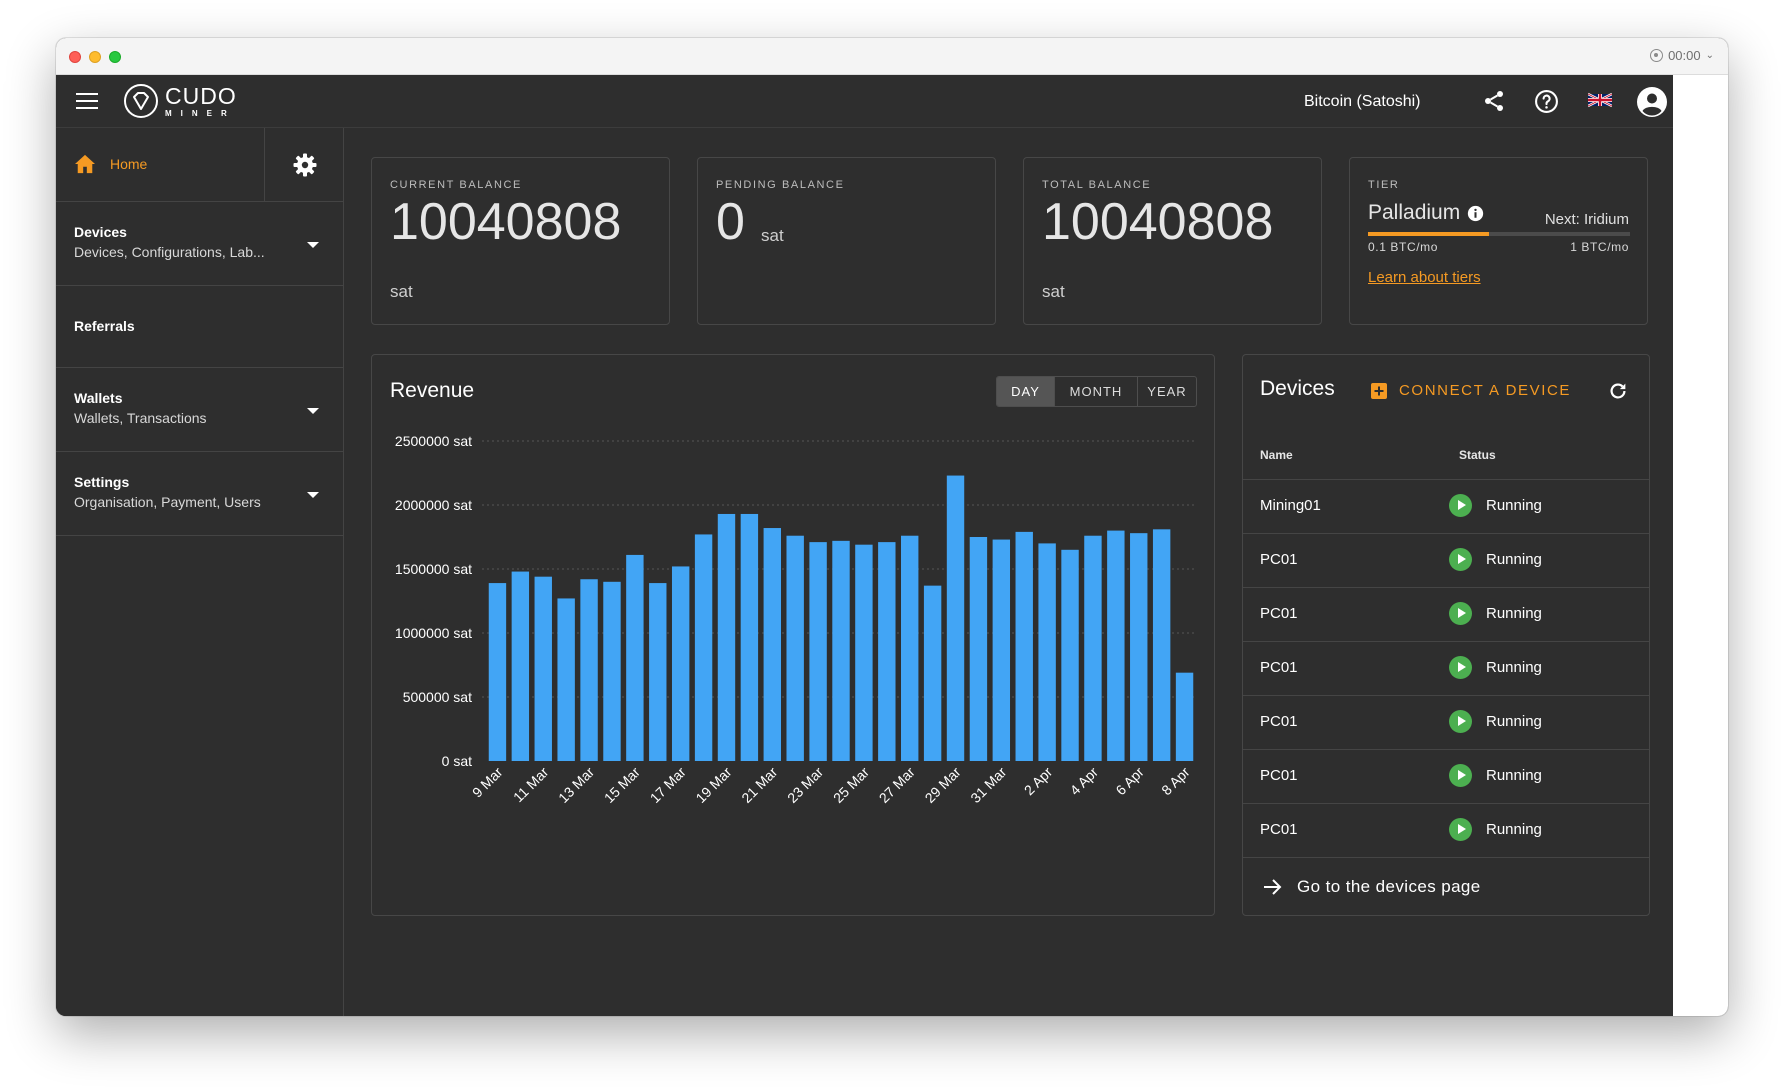 The height and width of the screenshot is (1090, 1783). What do you see at coordinates (1446, 506) in the screenshot?
I see `device-row: Mining01 Running` at bounding box center [1446, 506].